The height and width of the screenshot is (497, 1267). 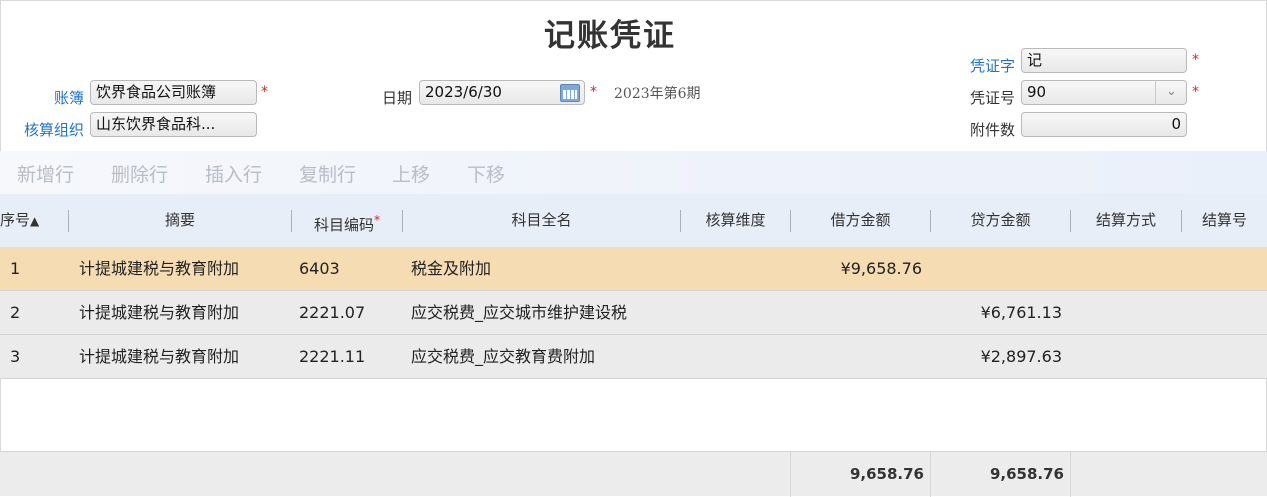 What do you see at coordinates (62, 97) in the screenshot?
I see `ledger-label: 账簿` at bounding box center [62, 97].